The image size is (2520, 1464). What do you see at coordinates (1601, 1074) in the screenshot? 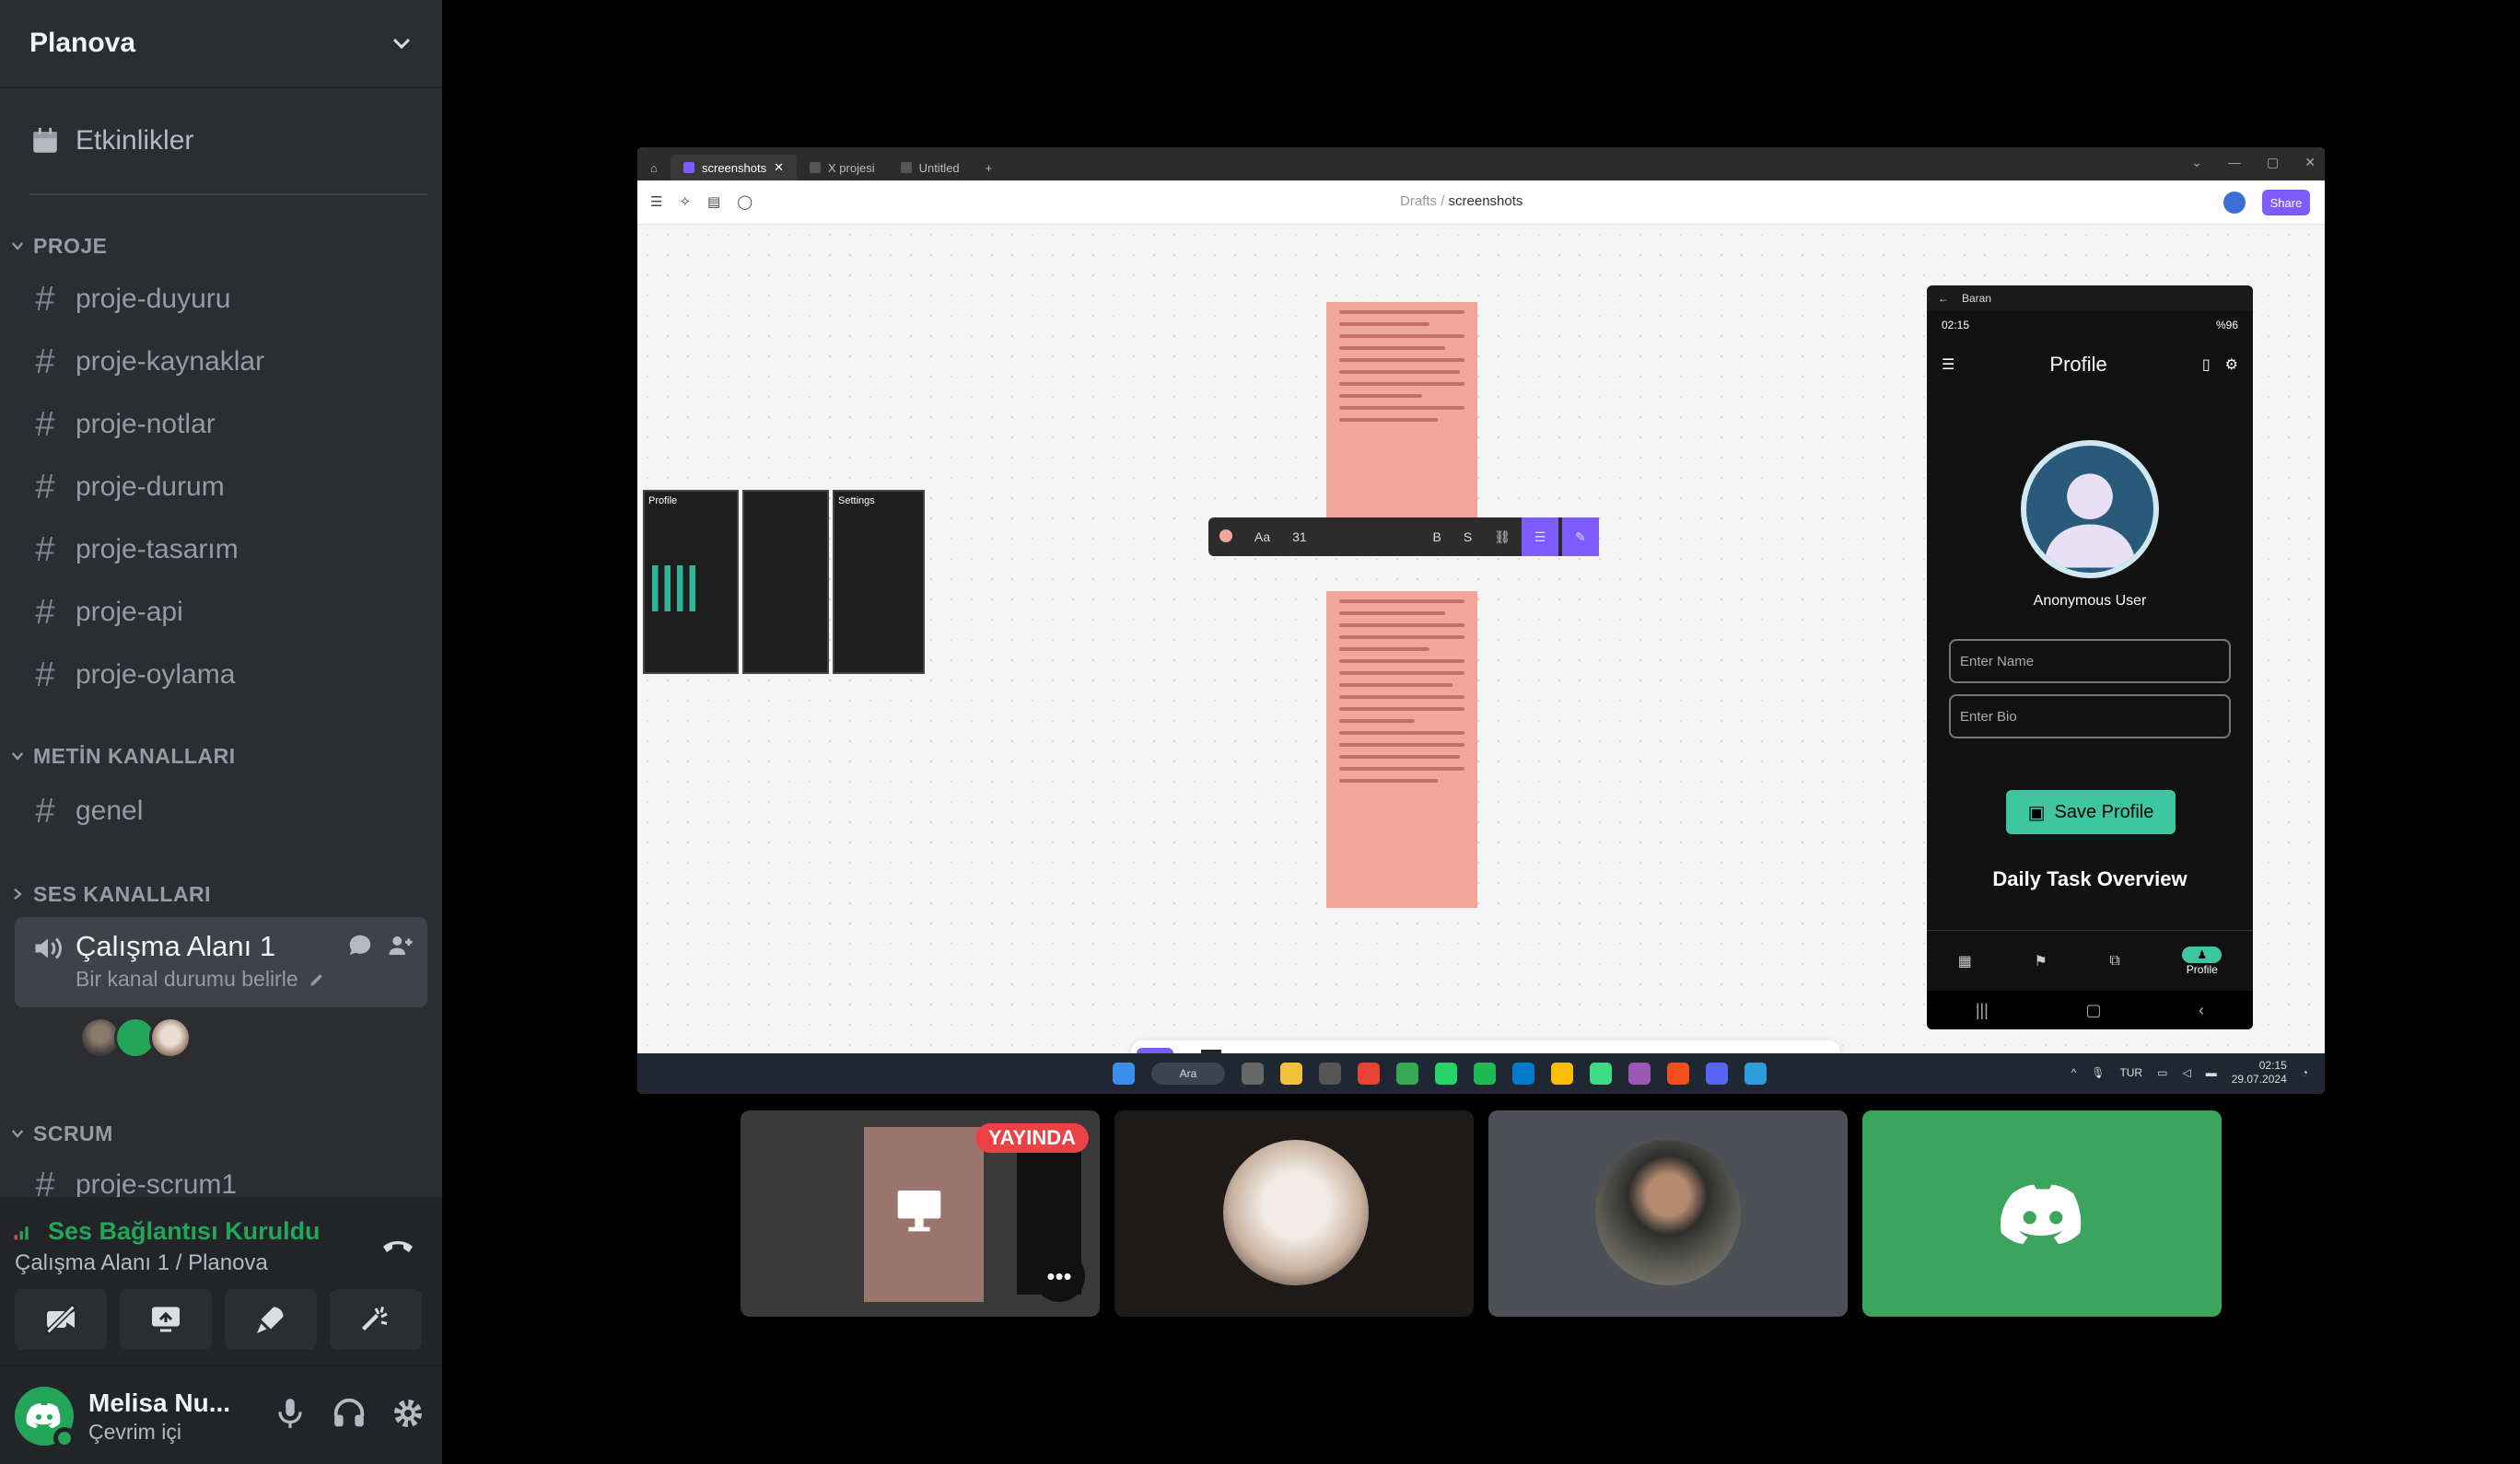
I see `android-studio-icon` at bounding box center [1601, 1074].